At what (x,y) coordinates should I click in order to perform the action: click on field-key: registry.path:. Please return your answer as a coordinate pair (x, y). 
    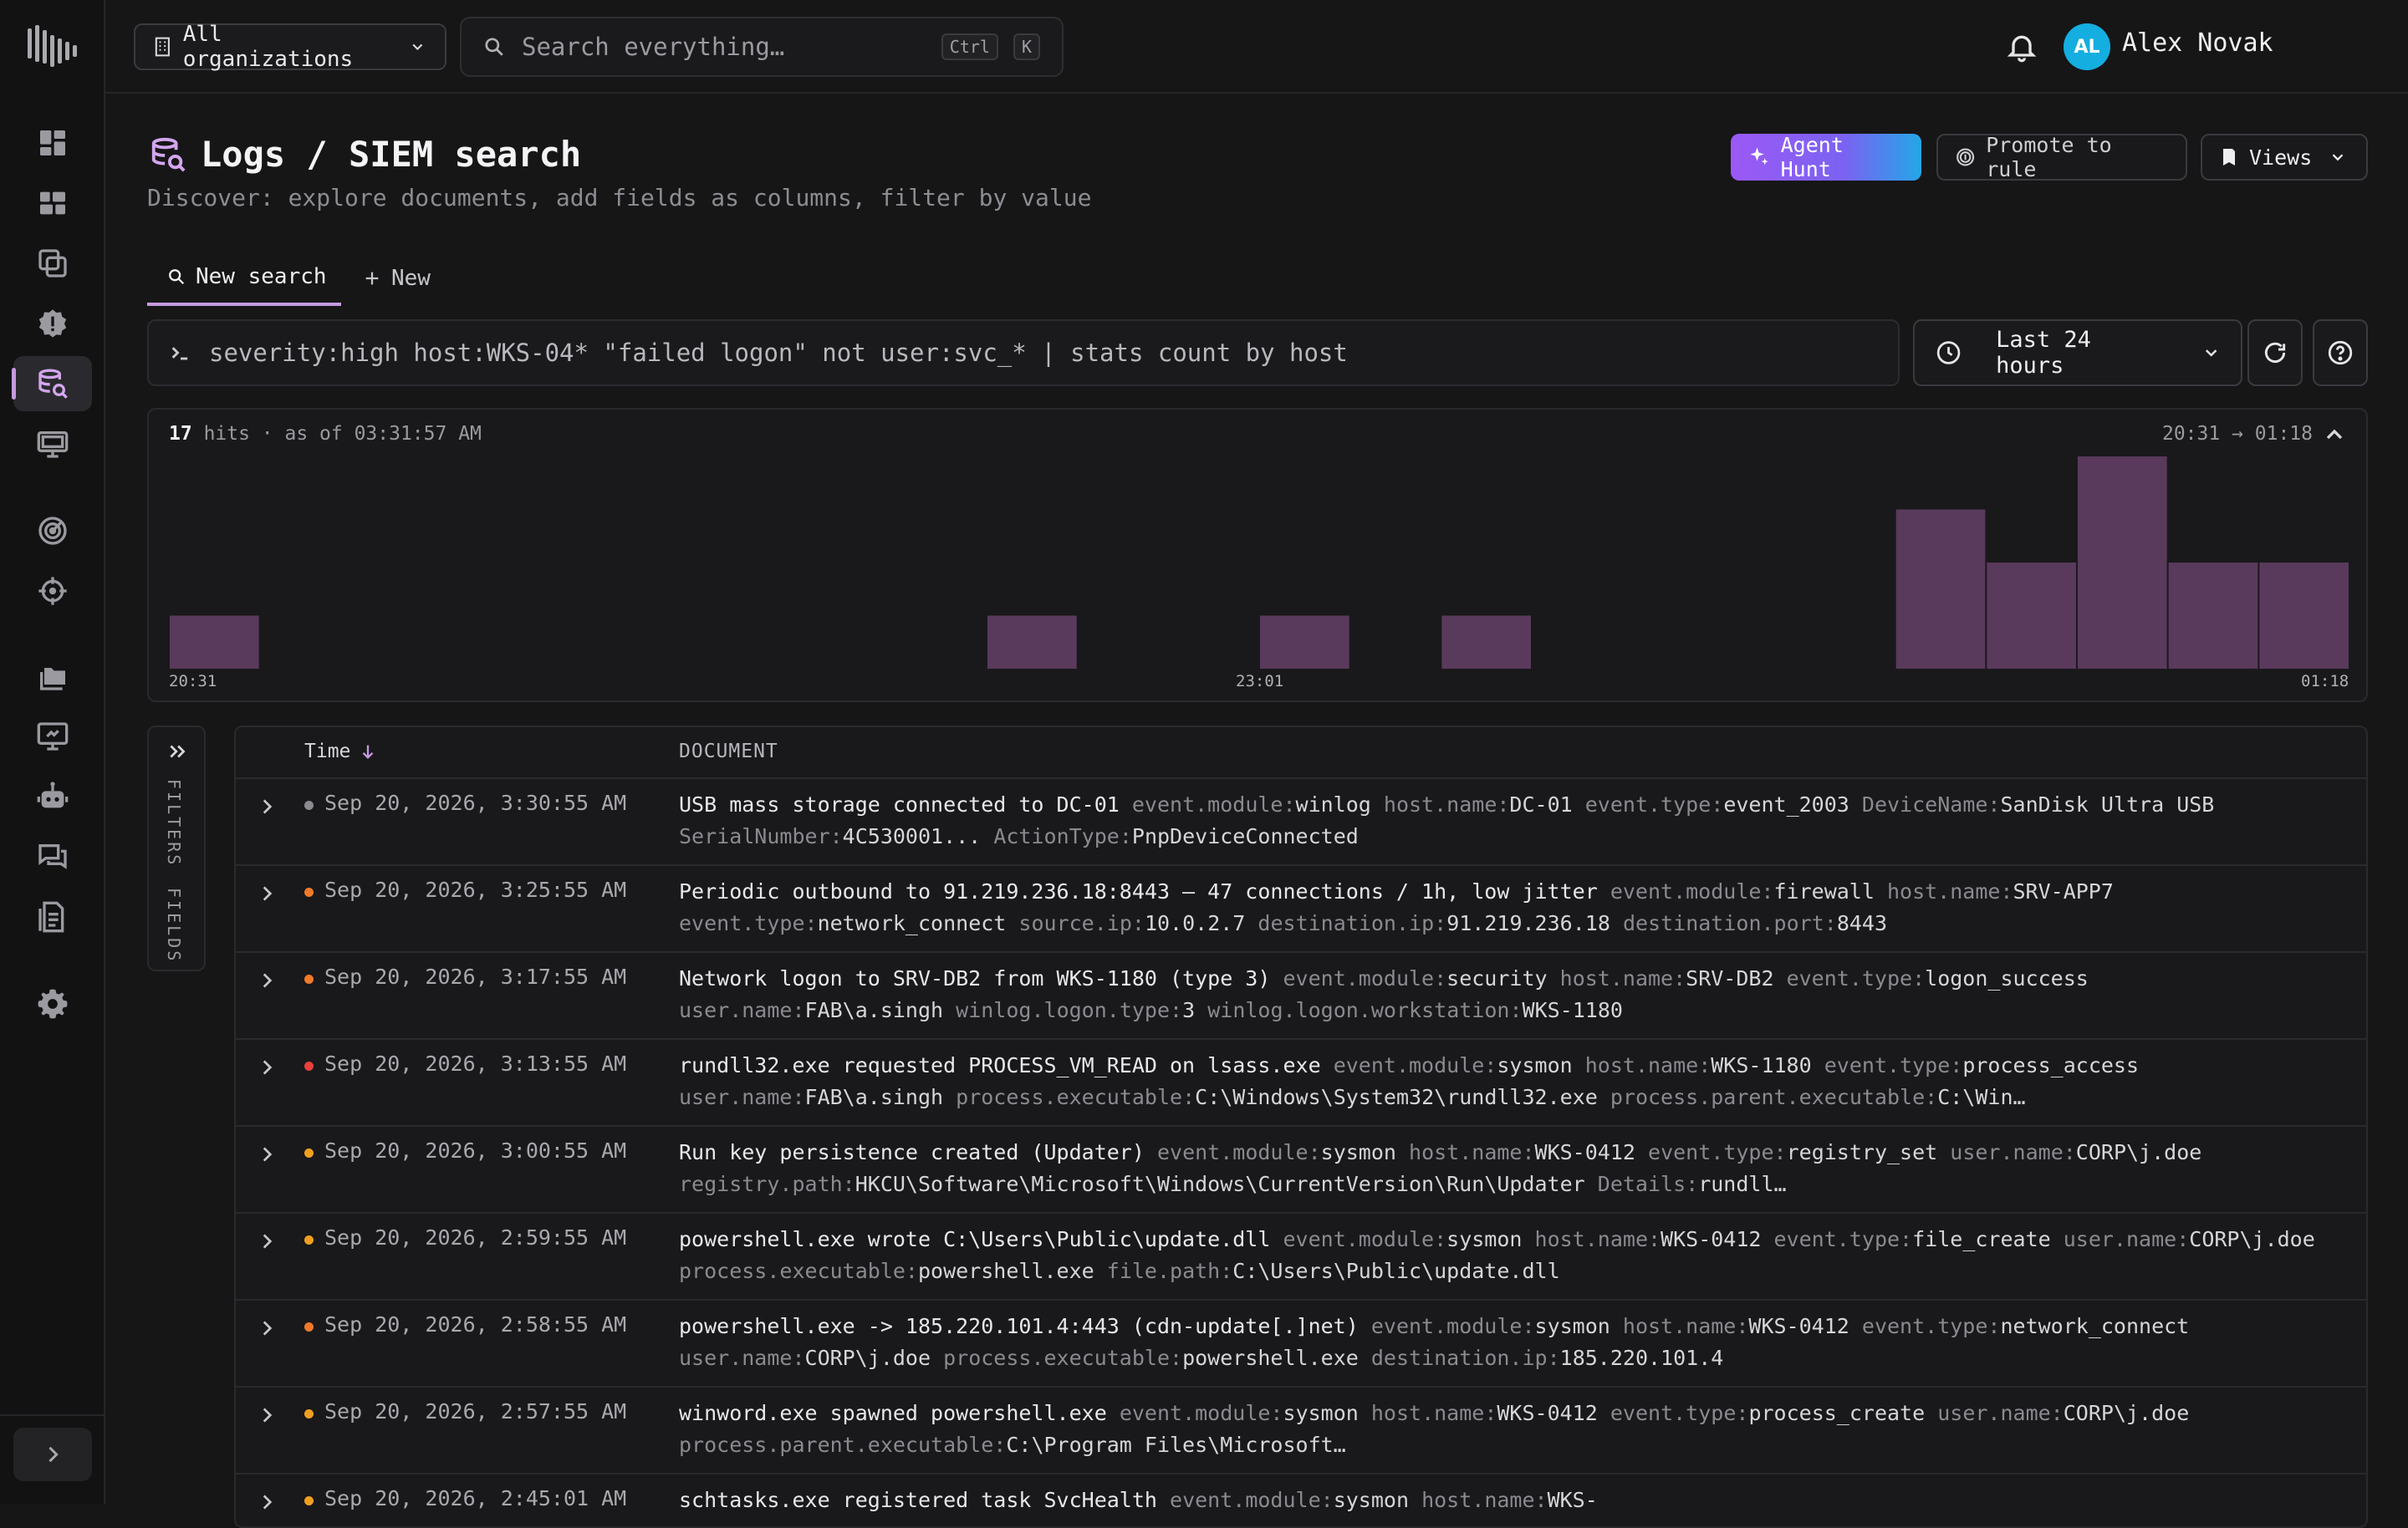
    Looking at the image, I should click on (767, 1184).